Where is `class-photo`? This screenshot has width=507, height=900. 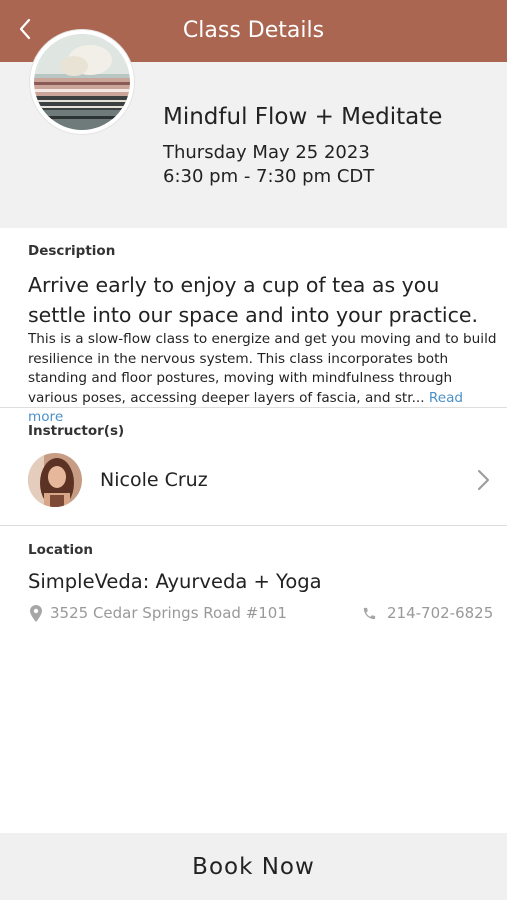
class-photo is located at coordinates (82, 82).